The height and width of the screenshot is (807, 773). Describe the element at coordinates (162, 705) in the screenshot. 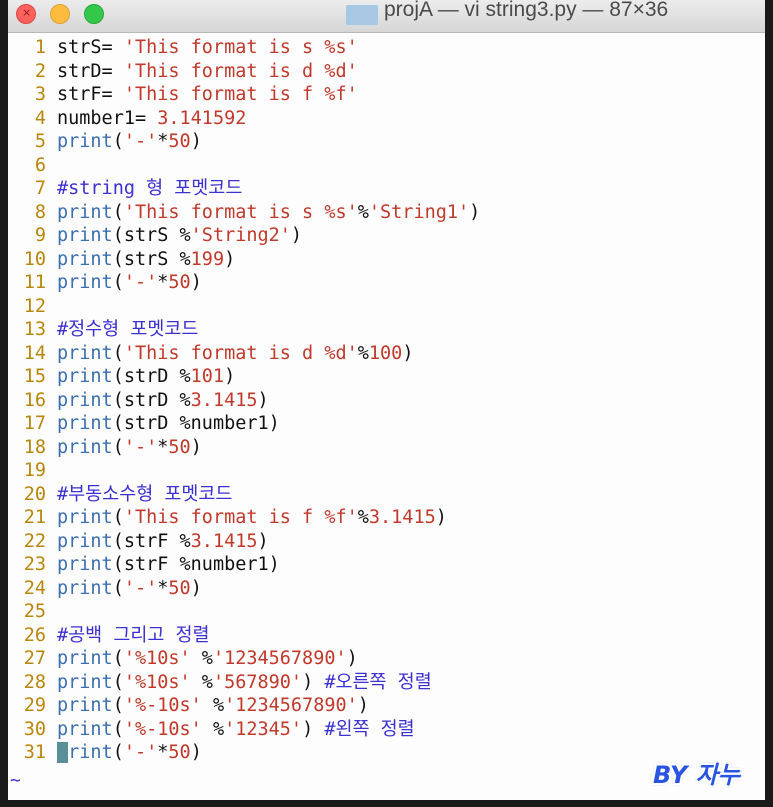

I see `code-token: '%-10s'` at that location.